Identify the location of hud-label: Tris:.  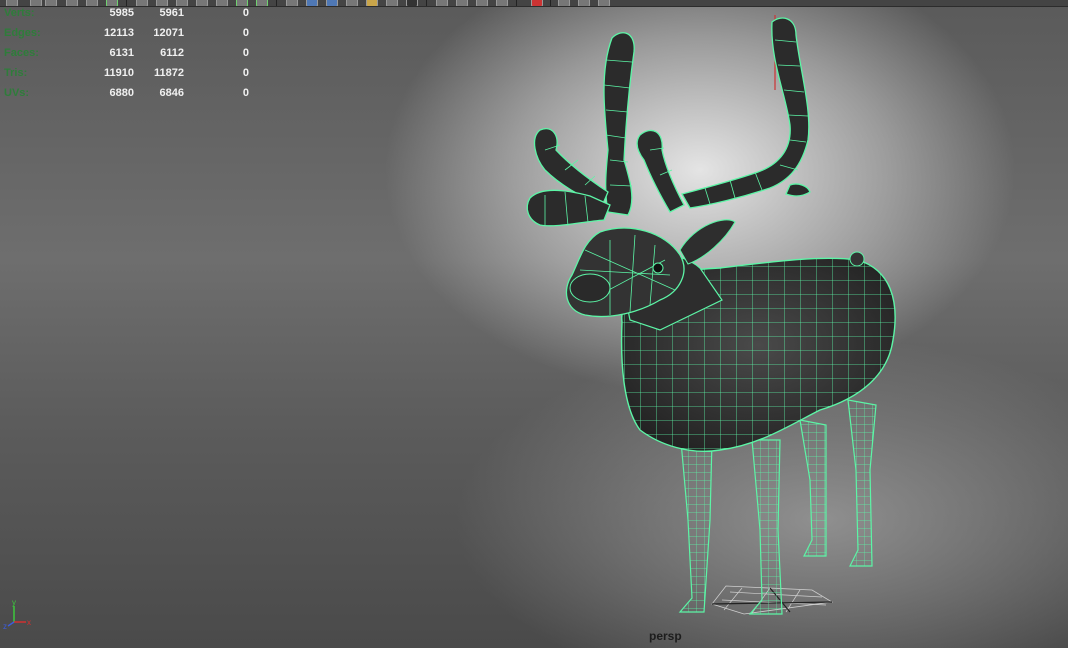
(16, 73).